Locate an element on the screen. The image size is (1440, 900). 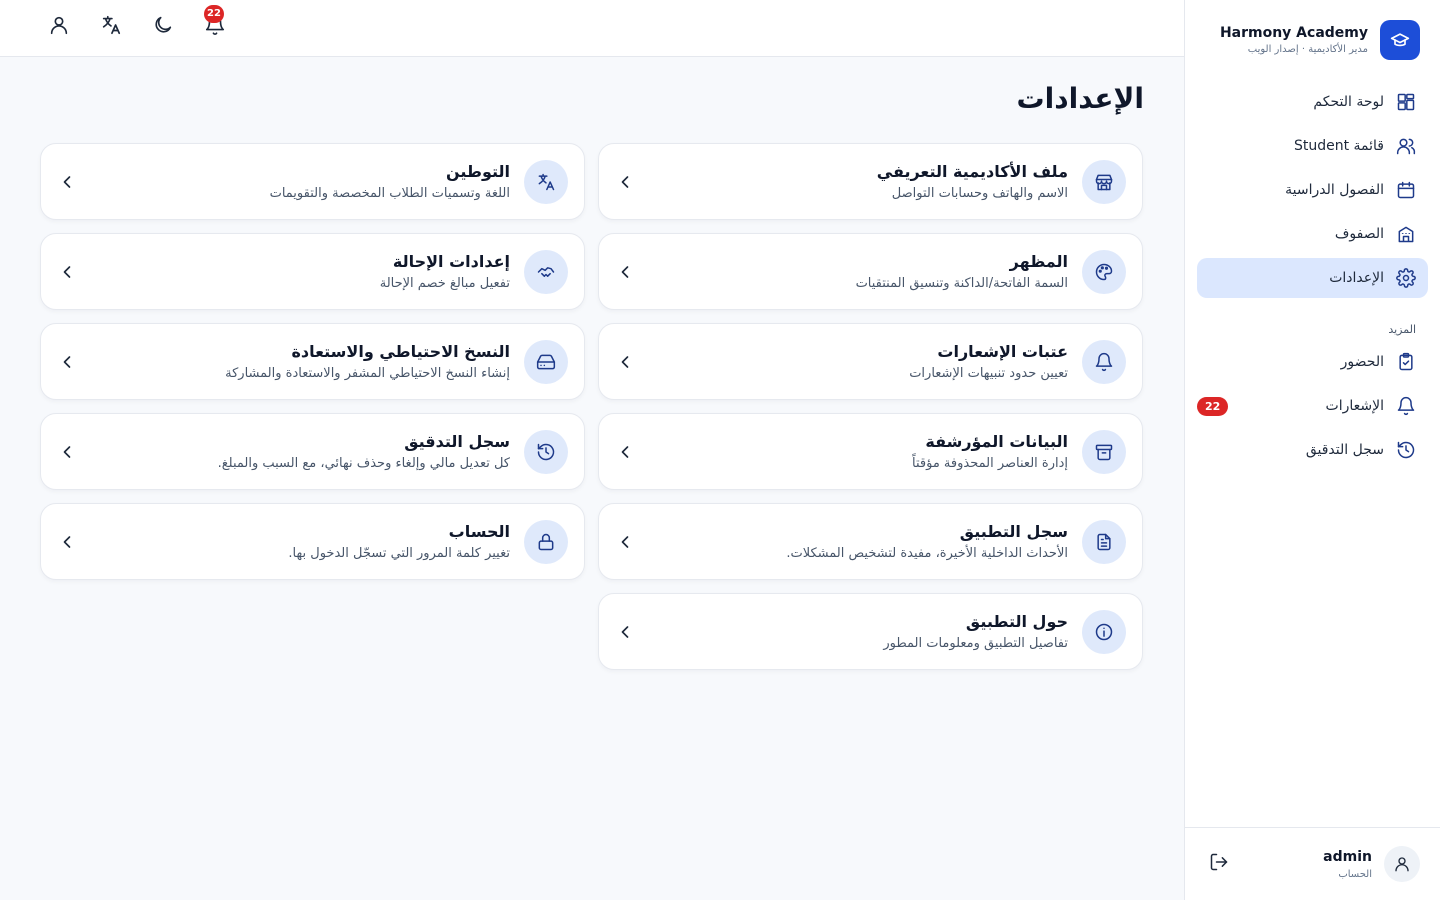
page-title: الإعدادات is located at coordinates (1080, 98).